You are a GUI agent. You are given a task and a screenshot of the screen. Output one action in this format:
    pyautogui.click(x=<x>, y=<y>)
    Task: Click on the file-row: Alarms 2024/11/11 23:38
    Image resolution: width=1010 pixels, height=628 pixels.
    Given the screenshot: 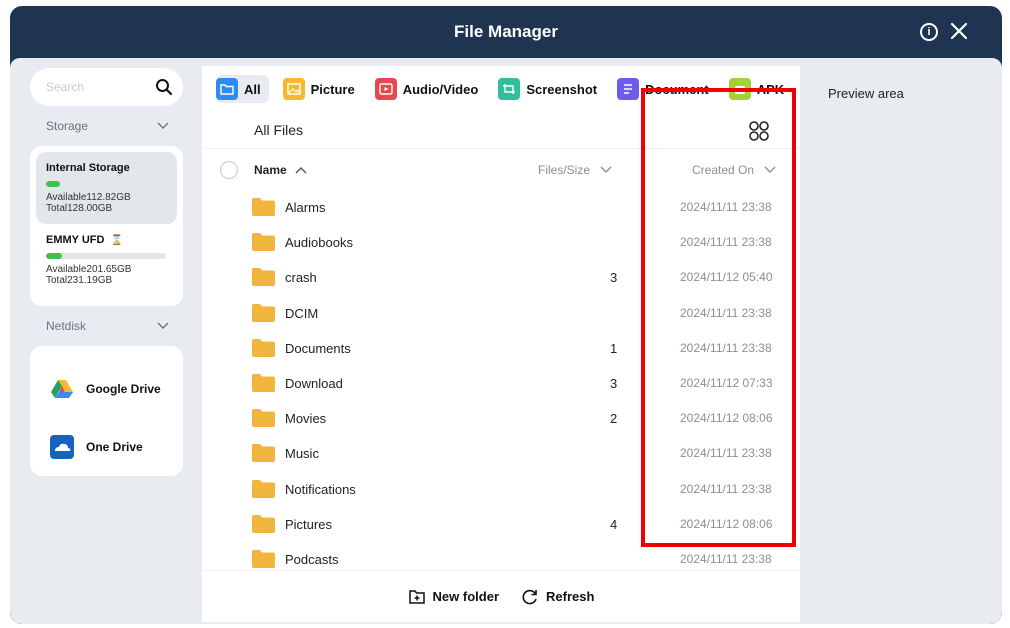 What is the action you would take?
    pyautogui.click(x=501, y=207)
    